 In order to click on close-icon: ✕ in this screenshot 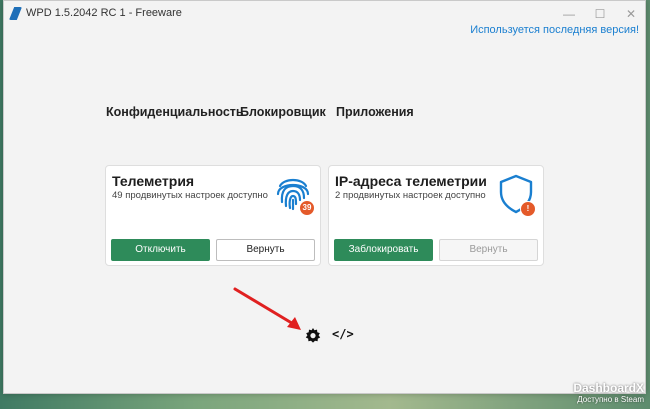, I will do `click(631, 14)`.